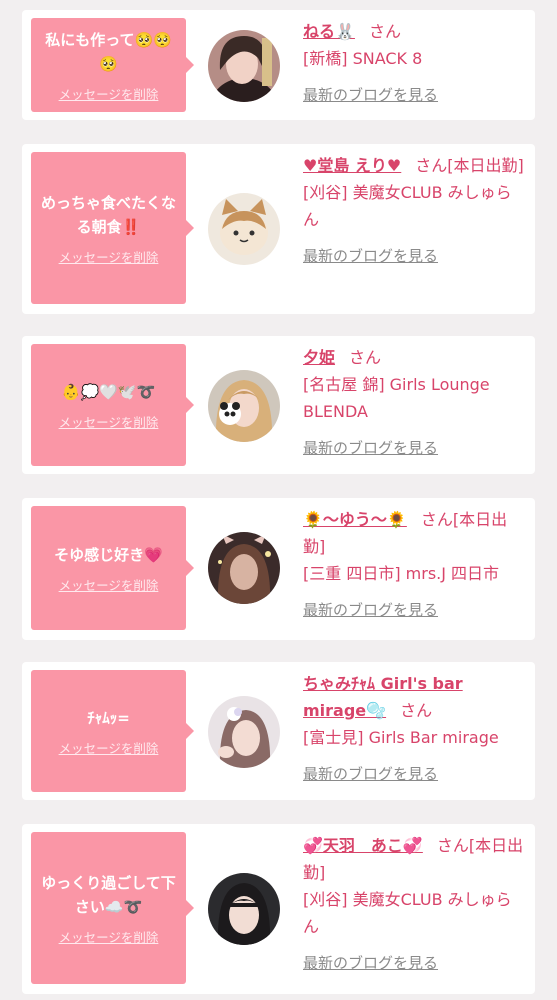 The height and width of the screenshot is (1000, 557). I want to click on message-bubble: 👶💭🤍🕊️➰ メッセージを削除, so click(112, 405).